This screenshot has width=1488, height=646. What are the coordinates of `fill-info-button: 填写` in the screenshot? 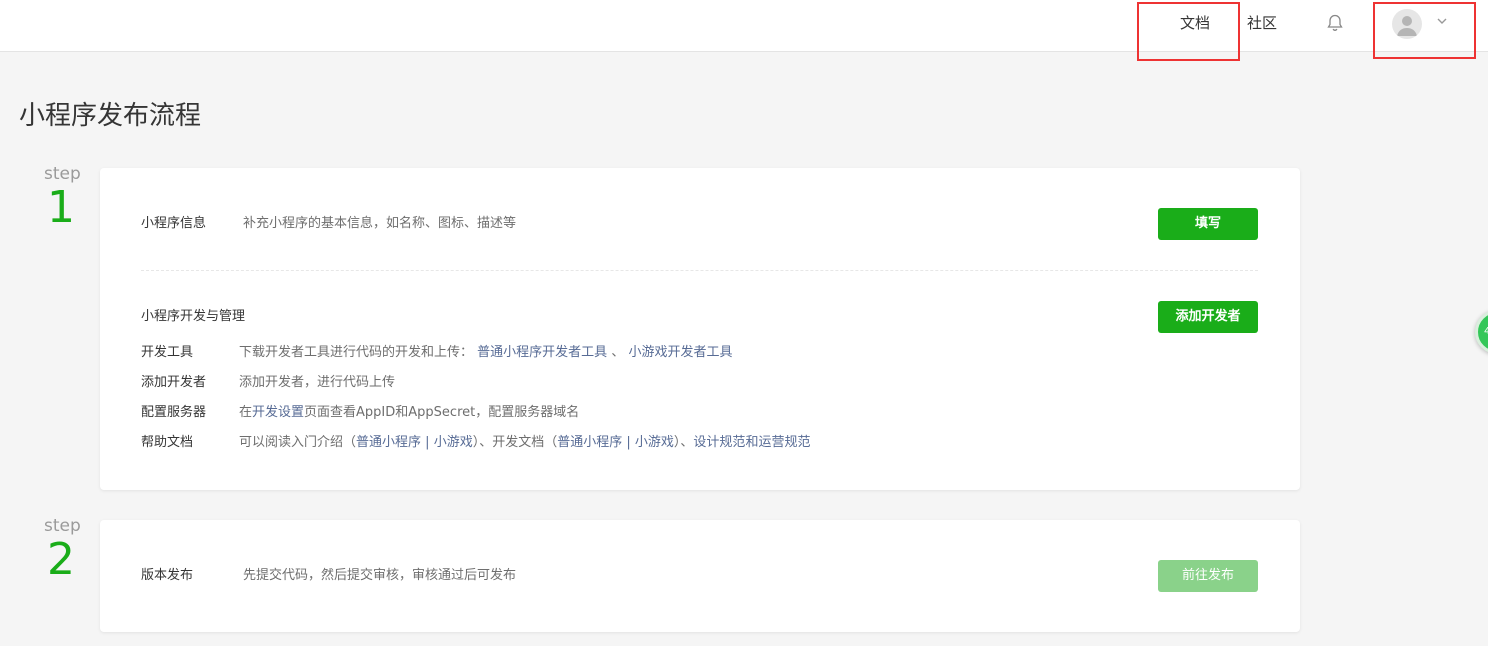 It's located at (1208, 224).